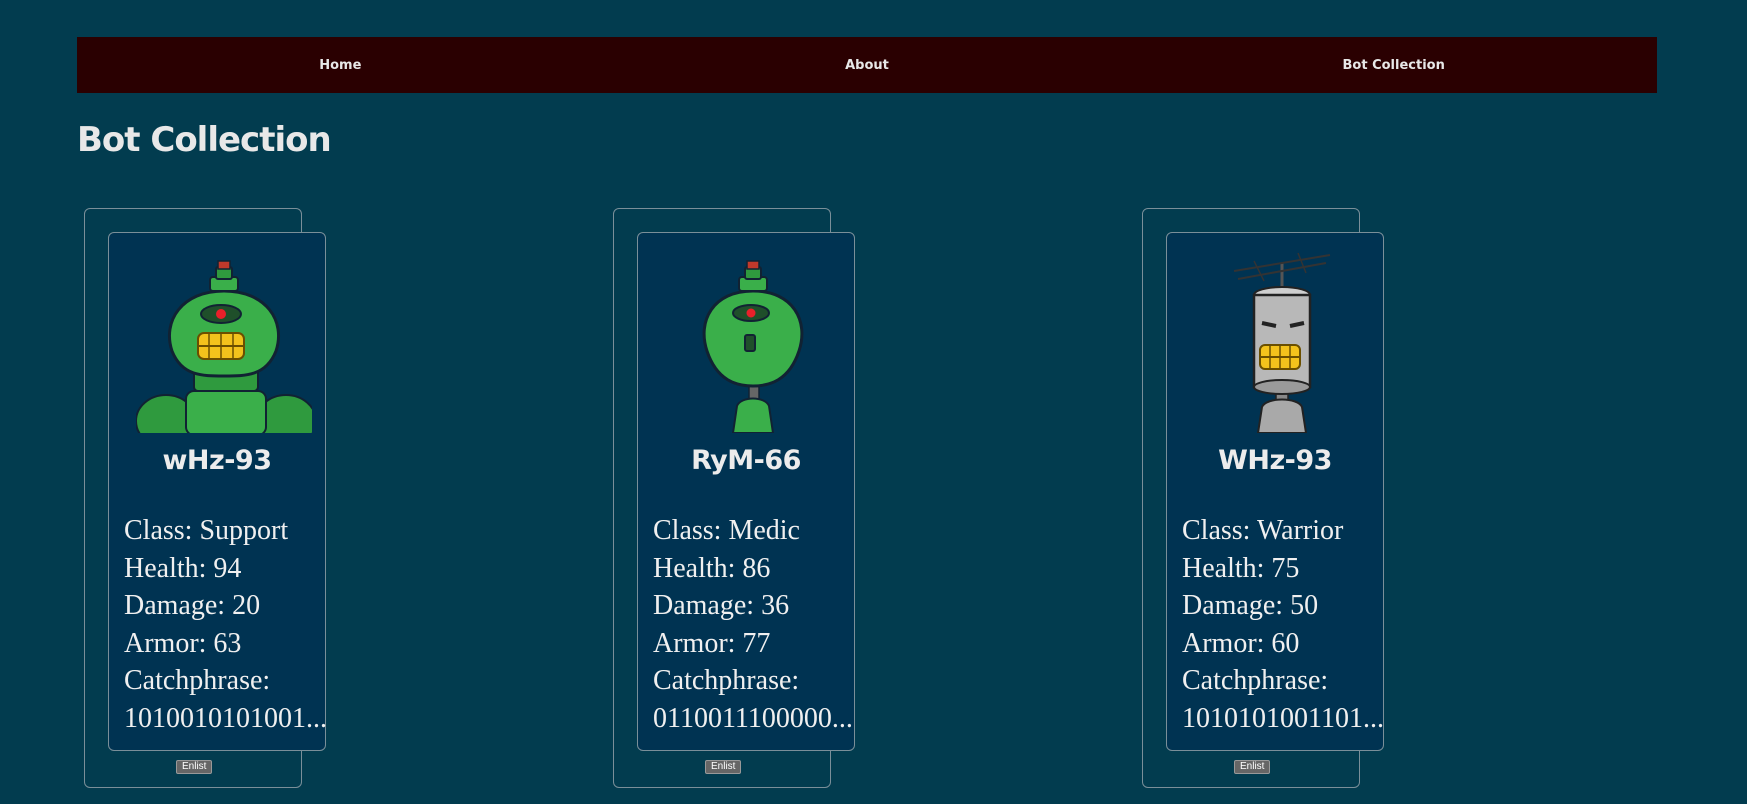 Image resolution: width=1747 pixels, height=804 pixels. Describe the element at coordinates (204, 140) in the screenshot. I see `page-title: Bot Collection` at that location.